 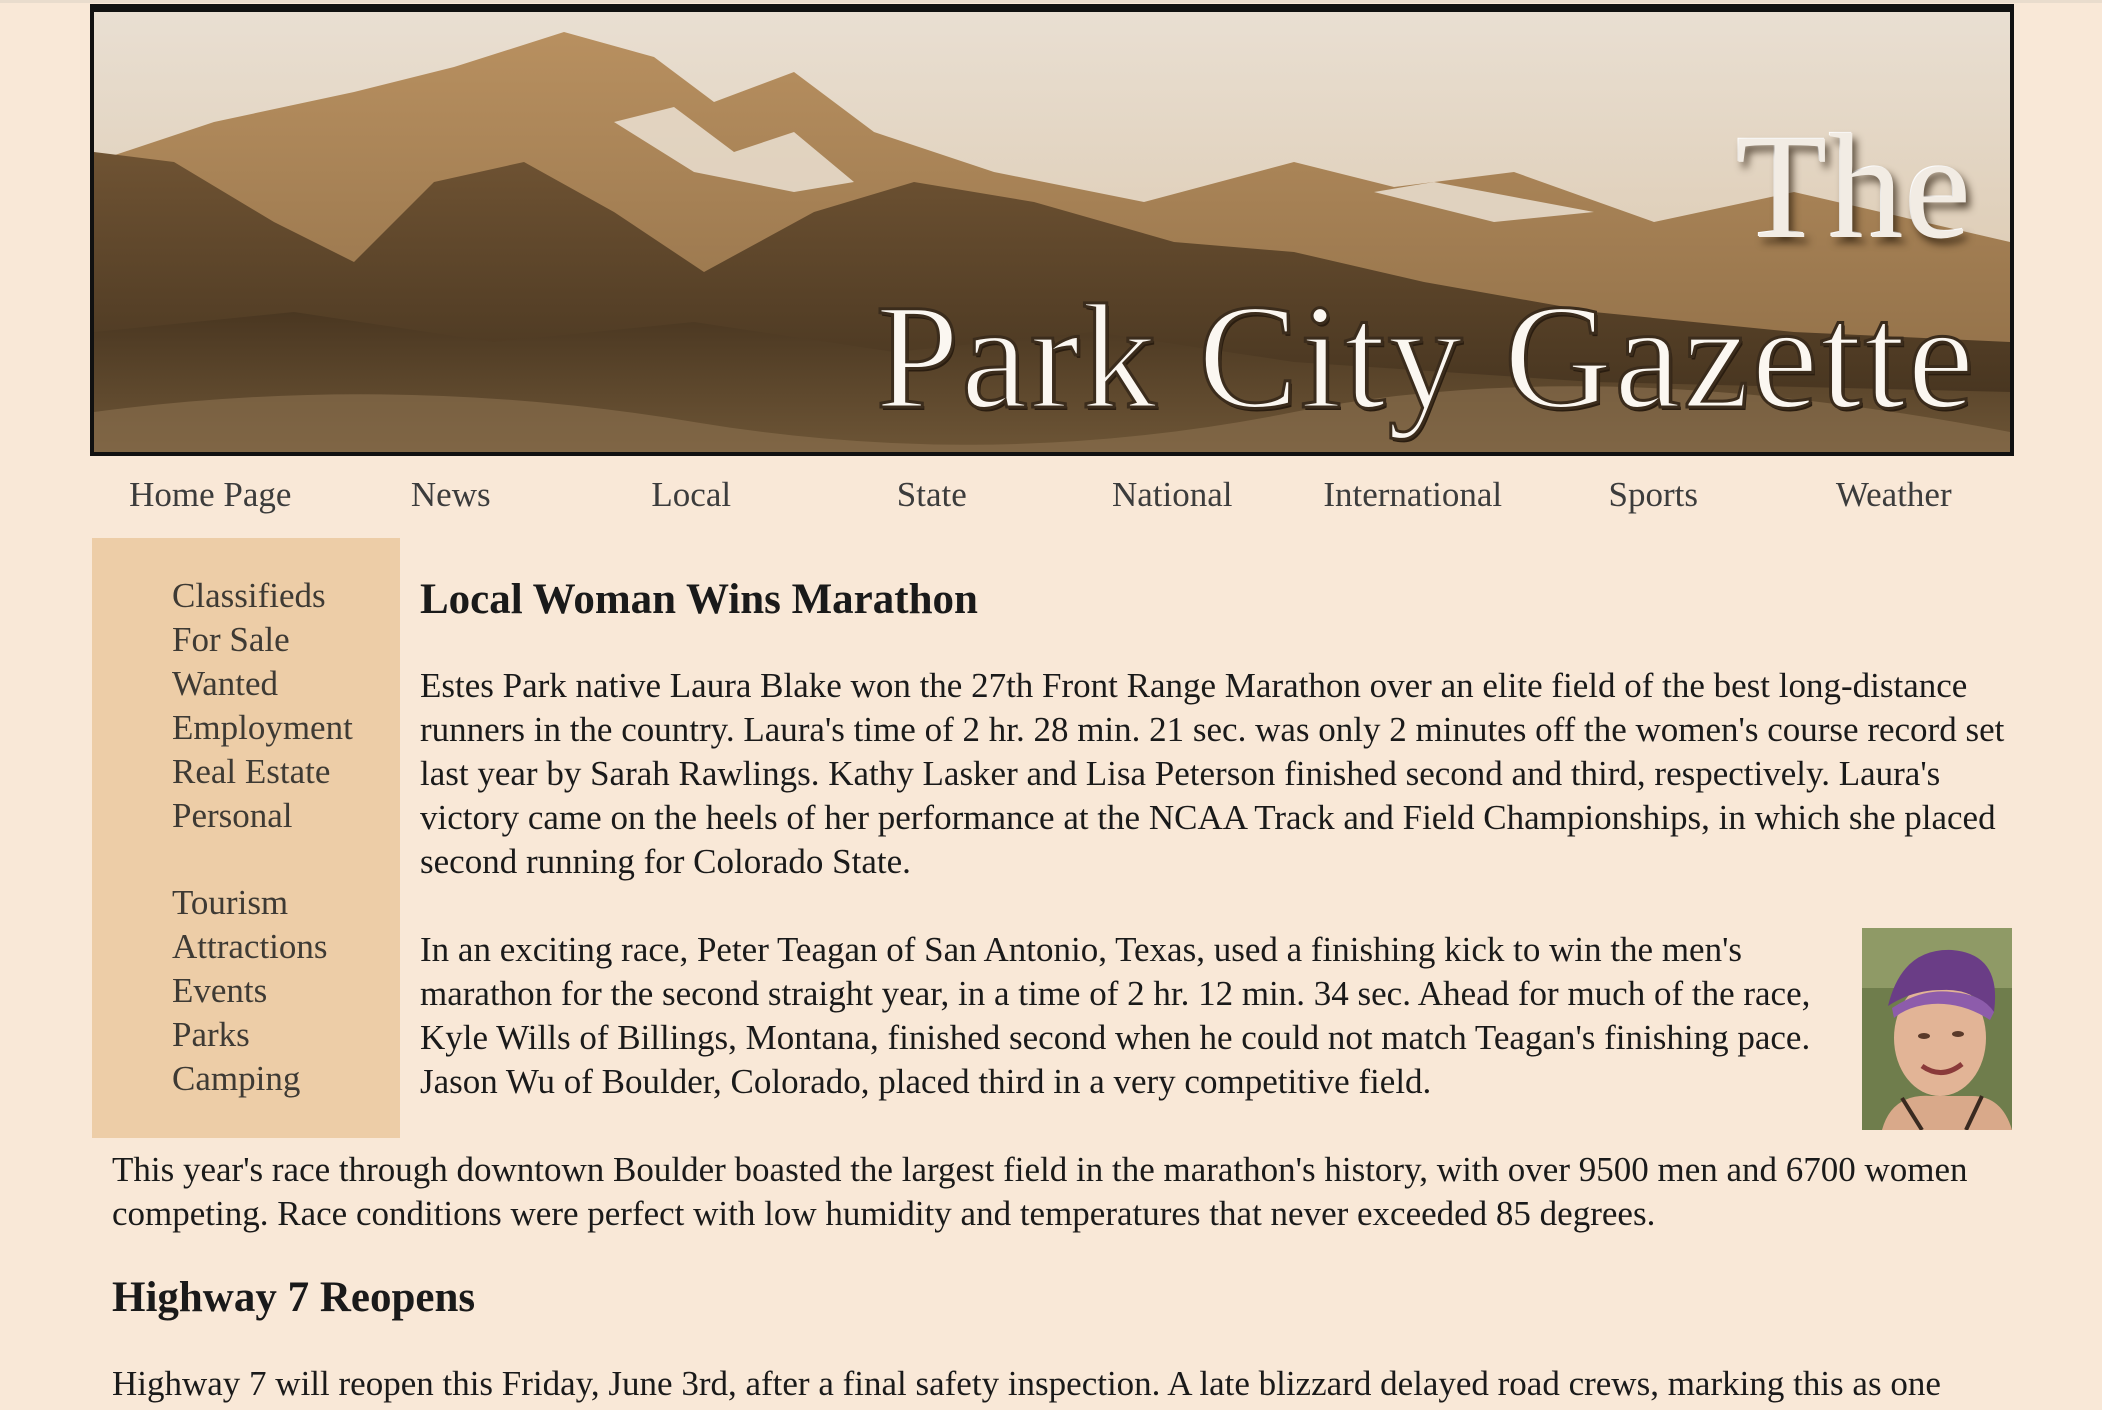 I want to click on article-headline: Local Woman Wins Marathon, so click(x=699, y=599).